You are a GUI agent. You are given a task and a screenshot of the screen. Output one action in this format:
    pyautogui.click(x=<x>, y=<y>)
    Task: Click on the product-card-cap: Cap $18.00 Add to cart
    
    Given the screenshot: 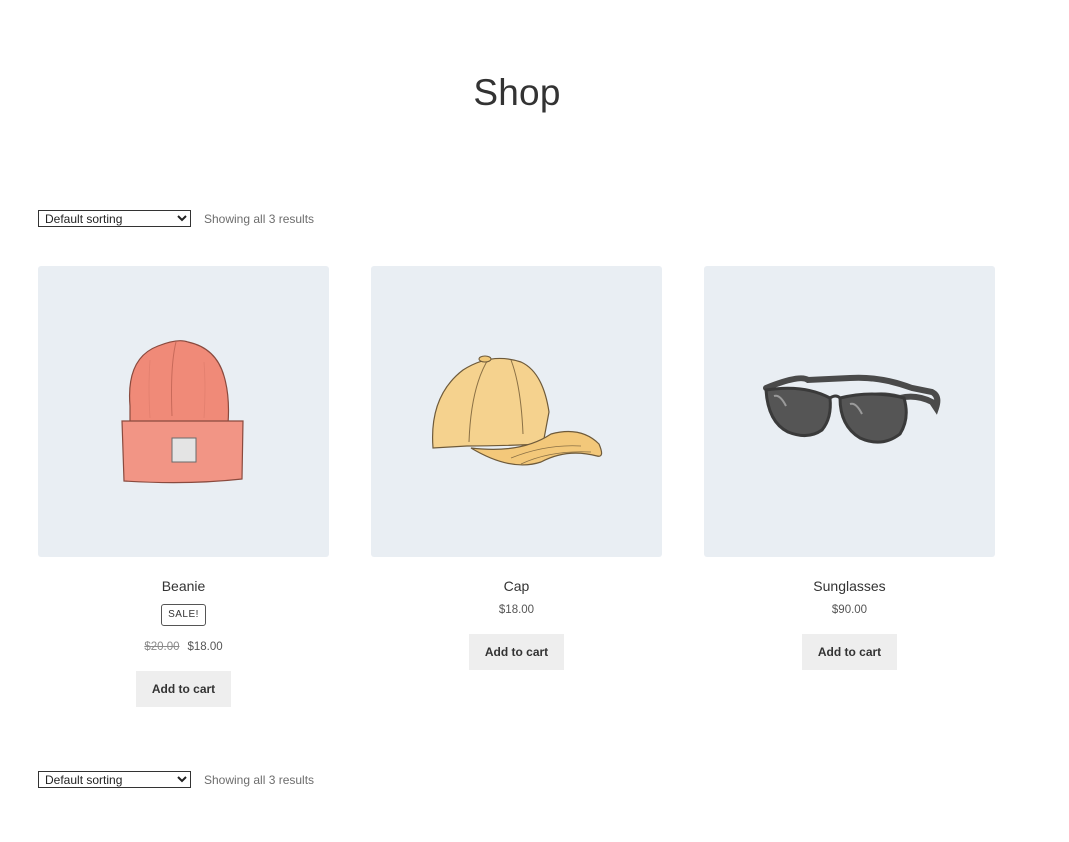 What is the action you would take?
    pyautogui.click(x=516, y=468)
    